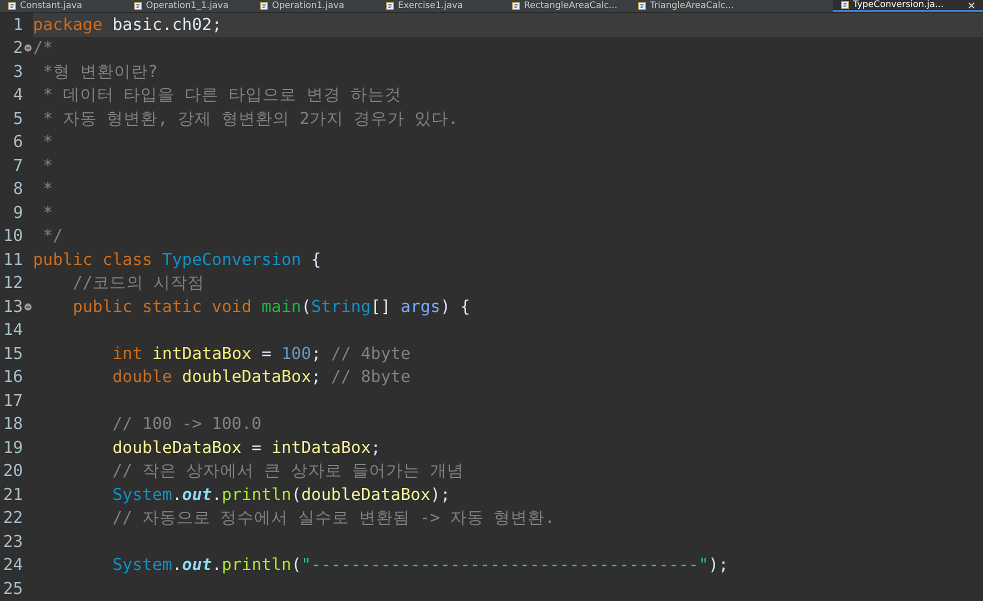 Image resolution: width=983 pixels, height=601 pixels. Describe the element at coordinates (261, 377) in the screenshot. I see `code-line: double doubleDataBox; // 8byte` at that location.